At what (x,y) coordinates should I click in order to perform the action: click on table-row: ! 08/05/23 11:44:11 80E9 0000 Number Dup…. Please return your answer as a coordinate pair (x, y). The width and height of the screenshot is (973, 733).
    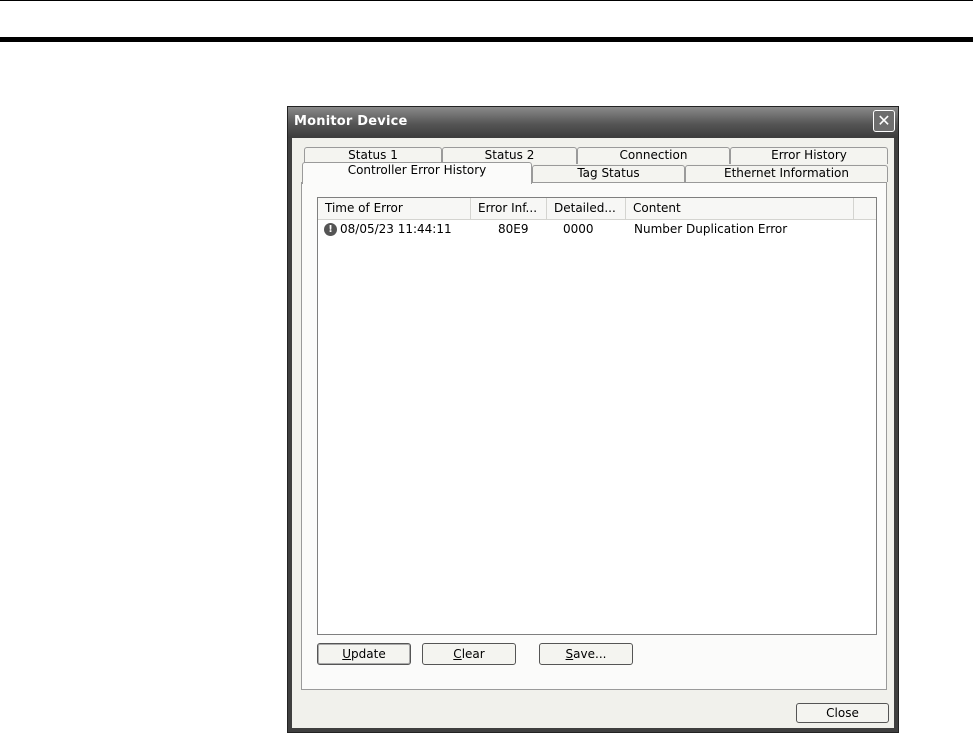
    Looking at the image, I should click on (597, 229).